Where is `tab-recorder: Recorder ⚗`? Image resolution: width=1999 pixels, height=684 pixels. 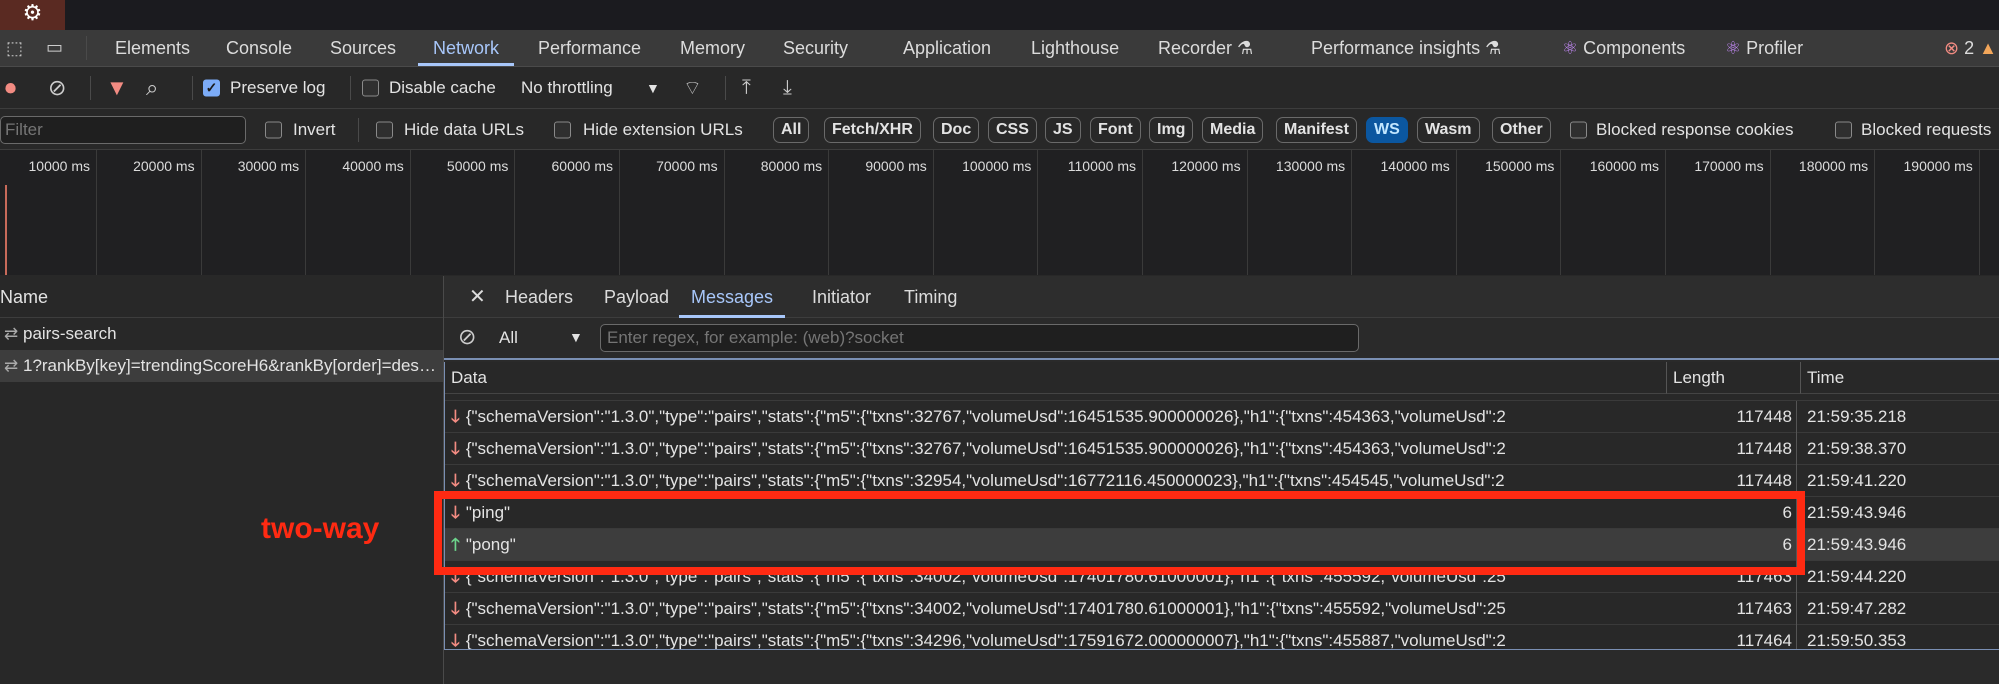
tab-recorder: Recorder ⚗ is located at coordinates (1205, 48).